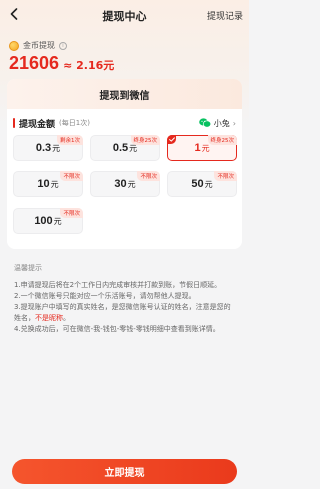 Image resolution: width=320 pixels, height=489 pixels. Describe the element at coordinates (120, 184) in the screenshot. I see `option-value: 30` at that location.